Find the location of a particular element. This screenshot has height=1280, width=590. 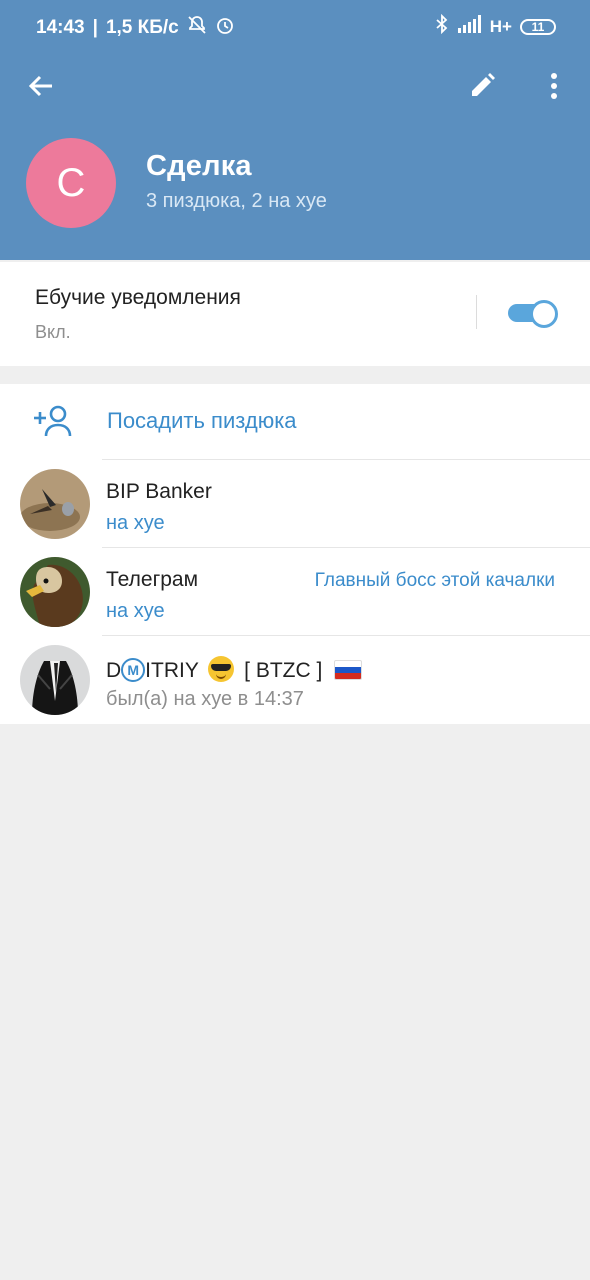

alarm-icon is located at coordinates (225, 28).